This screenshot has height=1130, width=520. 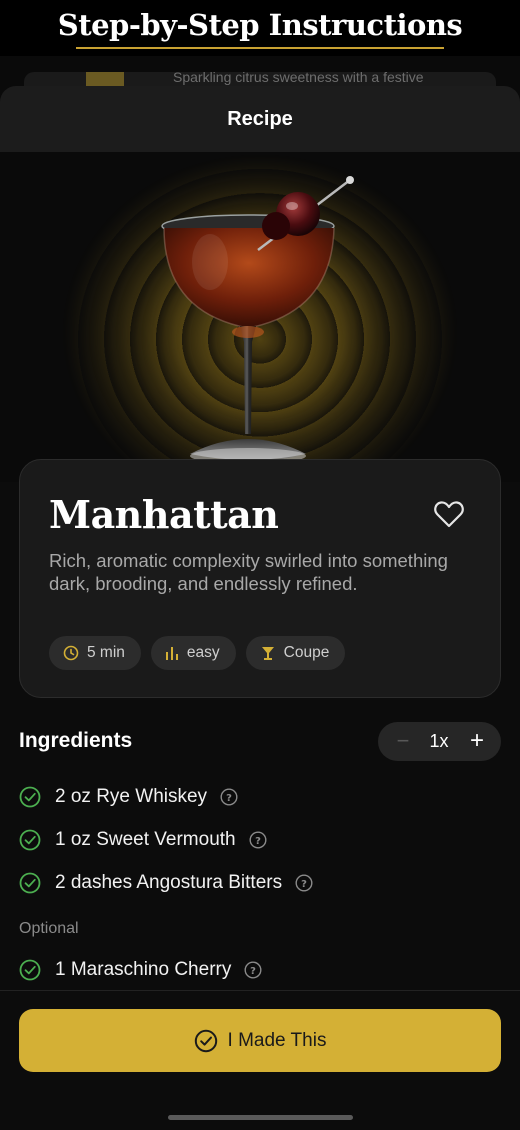 What do you see at coordinates (76, 740) in the screenshot?
I see `ingredients-heading: Ingredients` at bounding box center [76, 740].